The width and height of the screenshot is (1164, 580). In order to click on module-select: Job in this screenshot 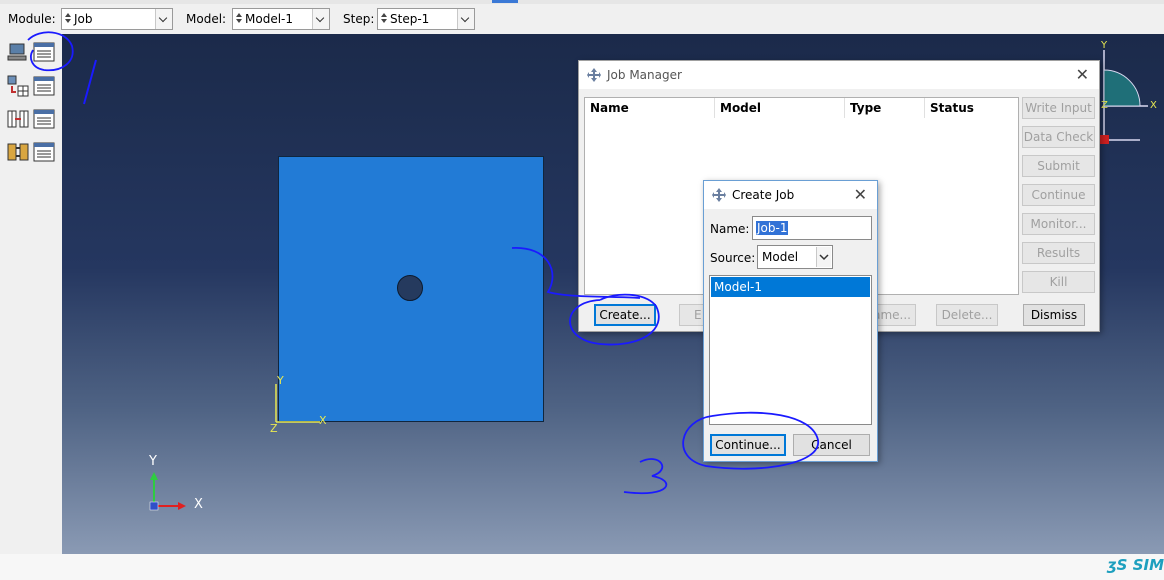, I will do `click(117, 19)`.